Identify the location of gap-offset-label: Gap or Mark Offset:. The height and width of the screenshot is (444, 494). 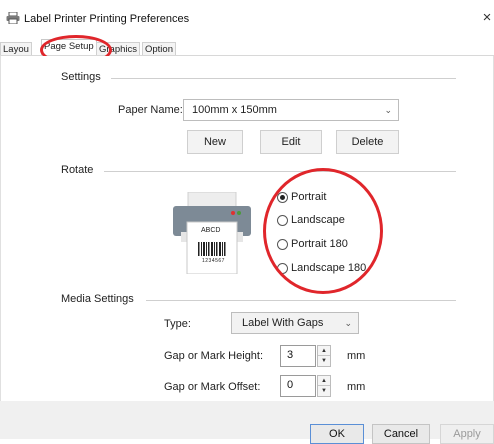
(212, 387).